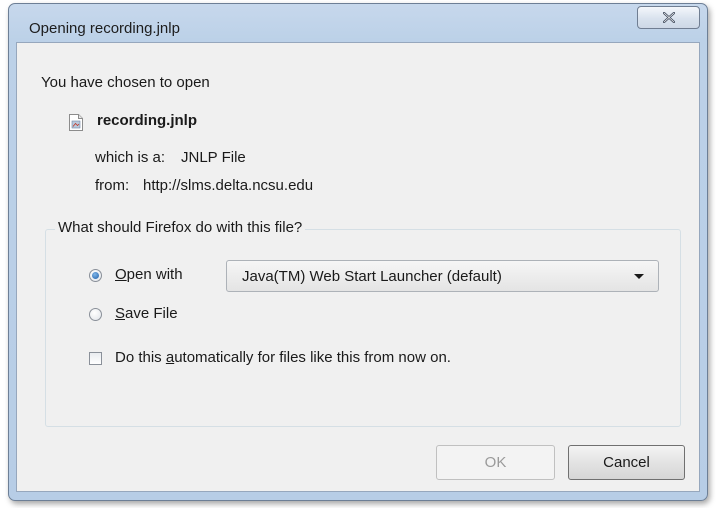 This screenshot has height=508, width=716. Describe the element at coordinates (95, 314) in the screenshot. I see `save-file-radio` at that location.